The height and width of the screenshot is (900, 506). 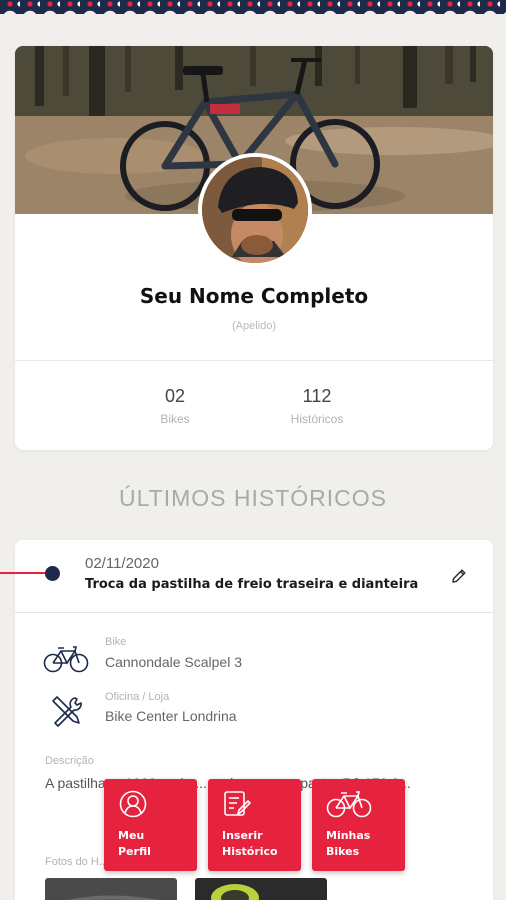 What do you see at coordinates (137, 697) in the screenshot?
I see `shop-label: Oficina / Loja` at bounding box center [137, 697].